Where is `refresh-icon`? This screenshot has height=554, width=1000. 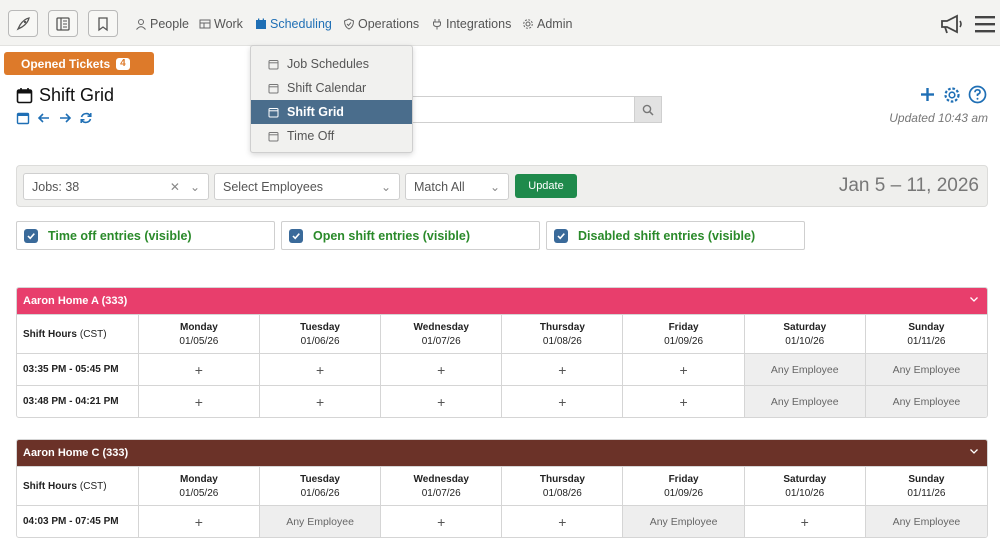
refresh-icon is located at coordinates (86, 118).